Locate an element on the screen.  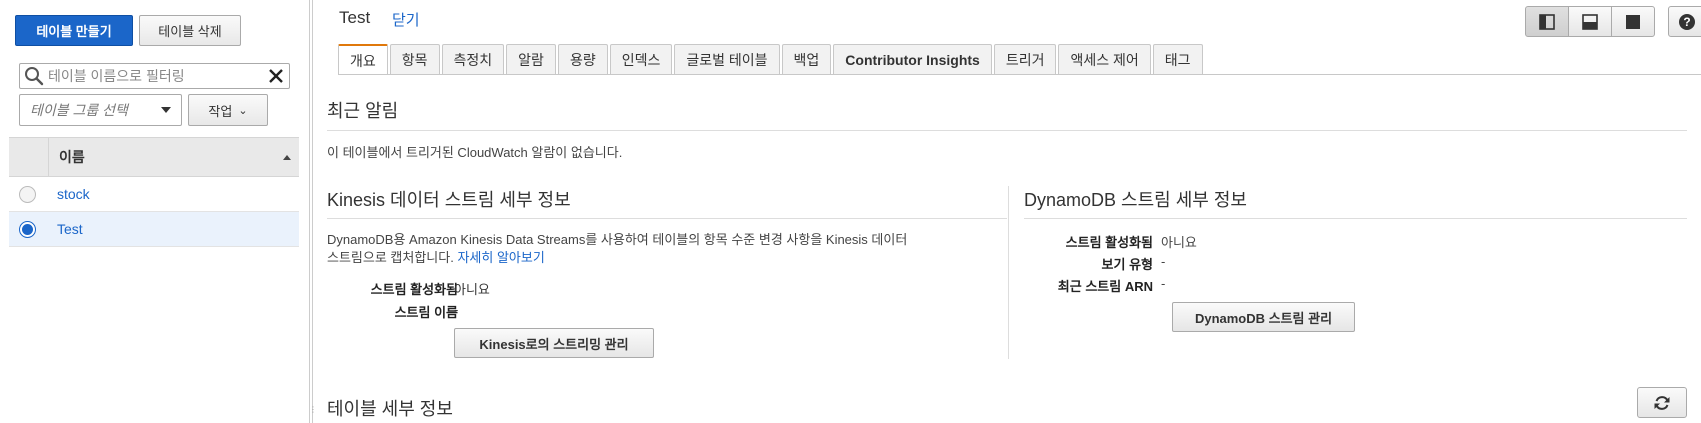
column-divider is located at coordinates (48, 157).